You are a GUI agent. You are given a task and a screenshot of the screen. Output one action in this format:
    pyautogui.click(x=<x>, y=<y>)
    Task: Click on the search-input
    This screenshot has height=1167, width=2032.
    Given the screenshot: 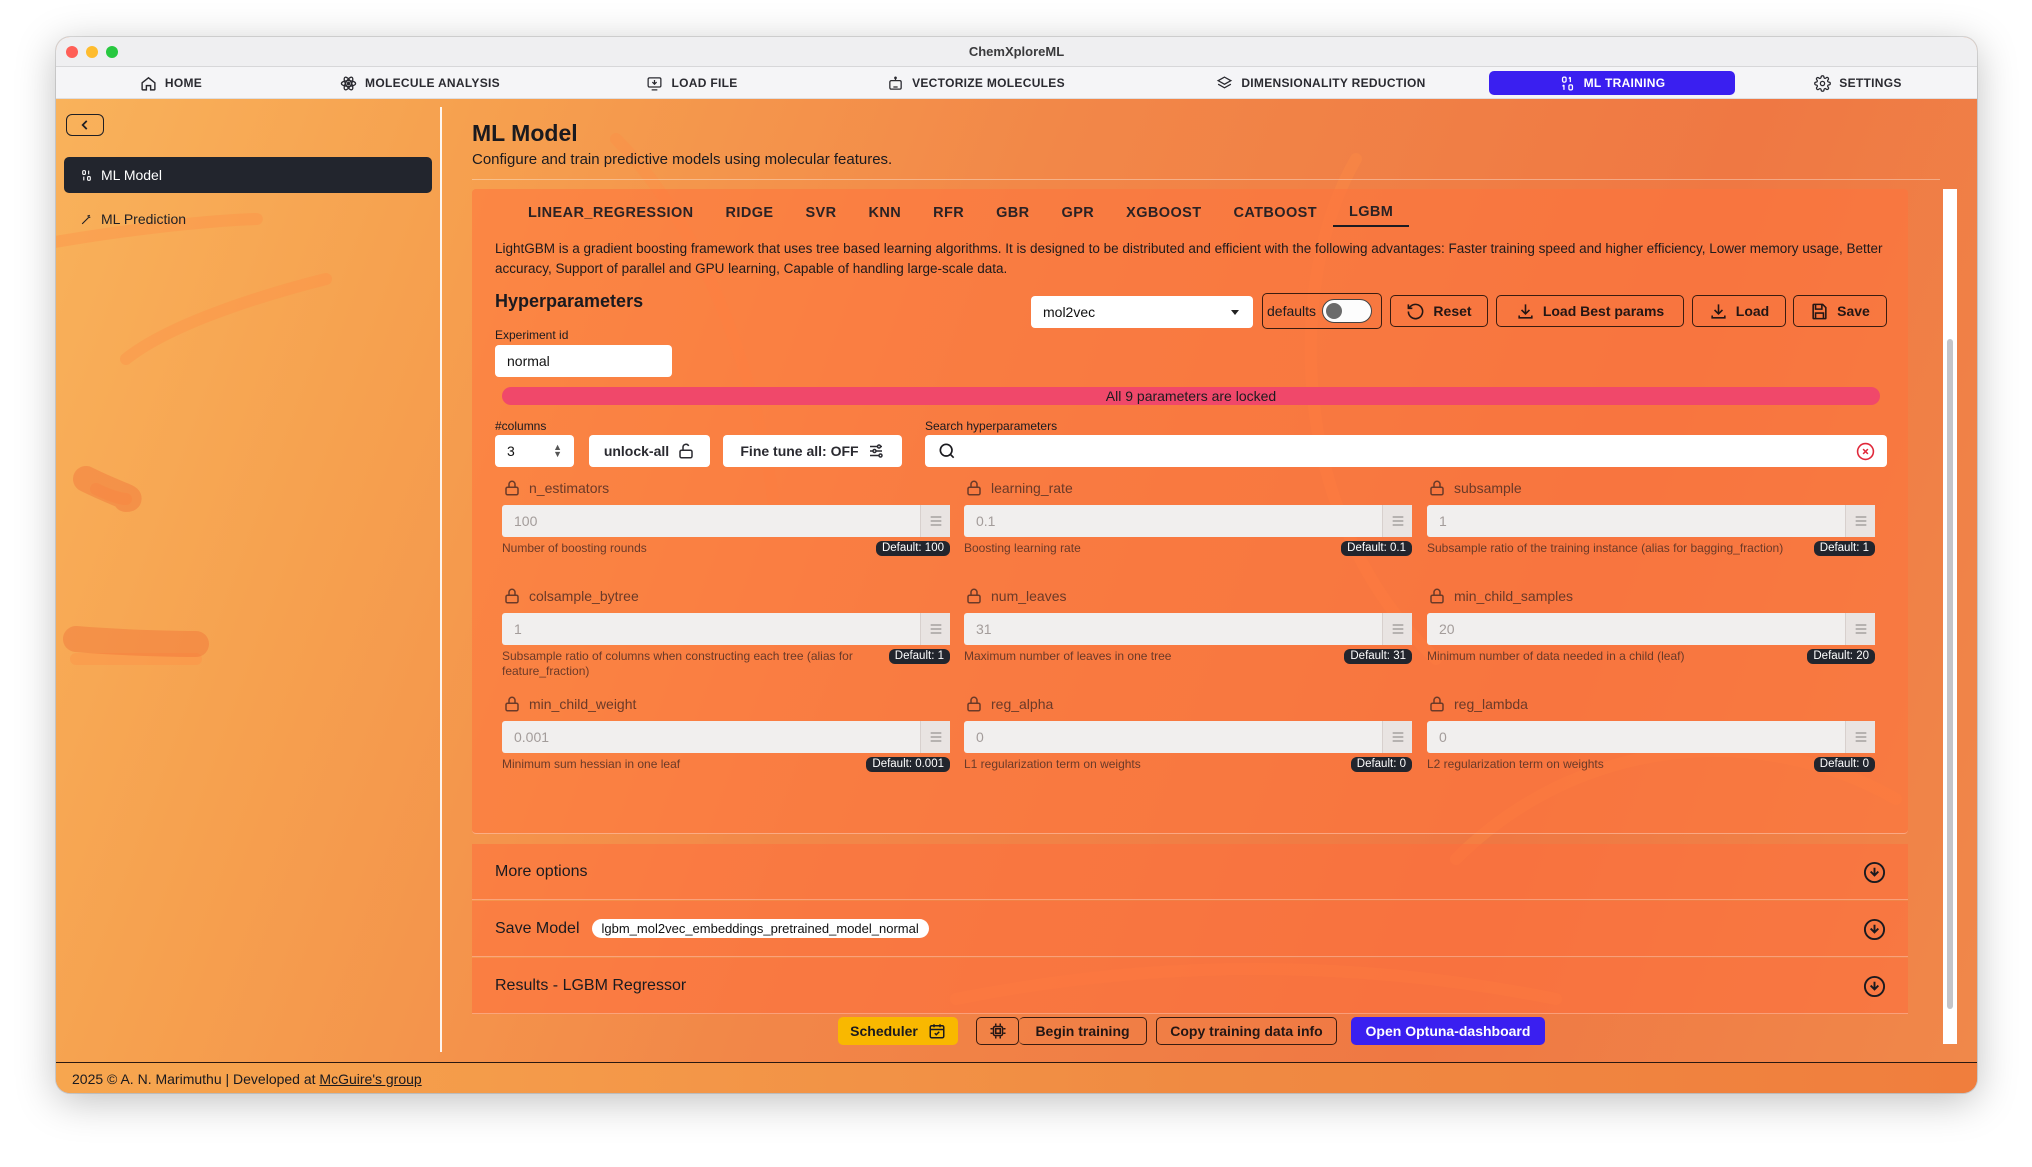 What is the action you would take?
    pyautogui.click(x=1406, y=451)
    